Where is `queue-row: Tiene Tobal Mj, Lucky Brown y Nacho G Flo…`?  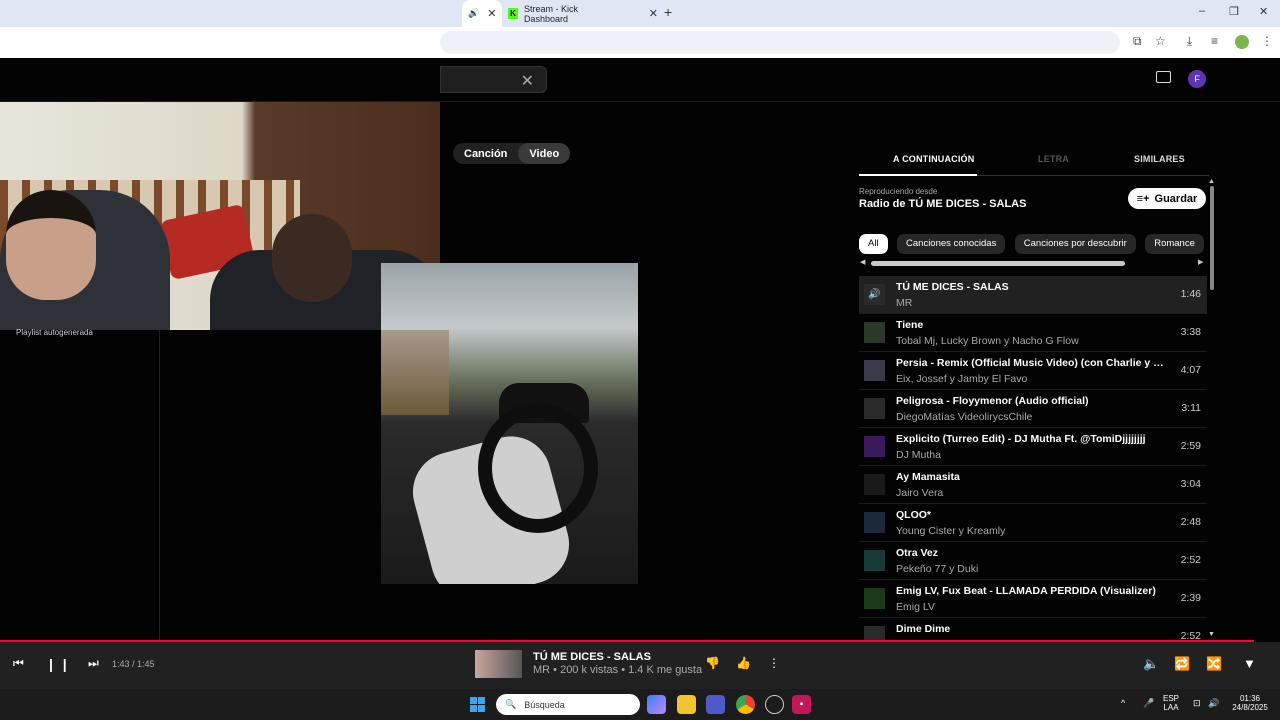 queue-row: Tiene Tobal Mj, Lucky Brown y Nacho G Flo… is located at coordinates (1033, 333).